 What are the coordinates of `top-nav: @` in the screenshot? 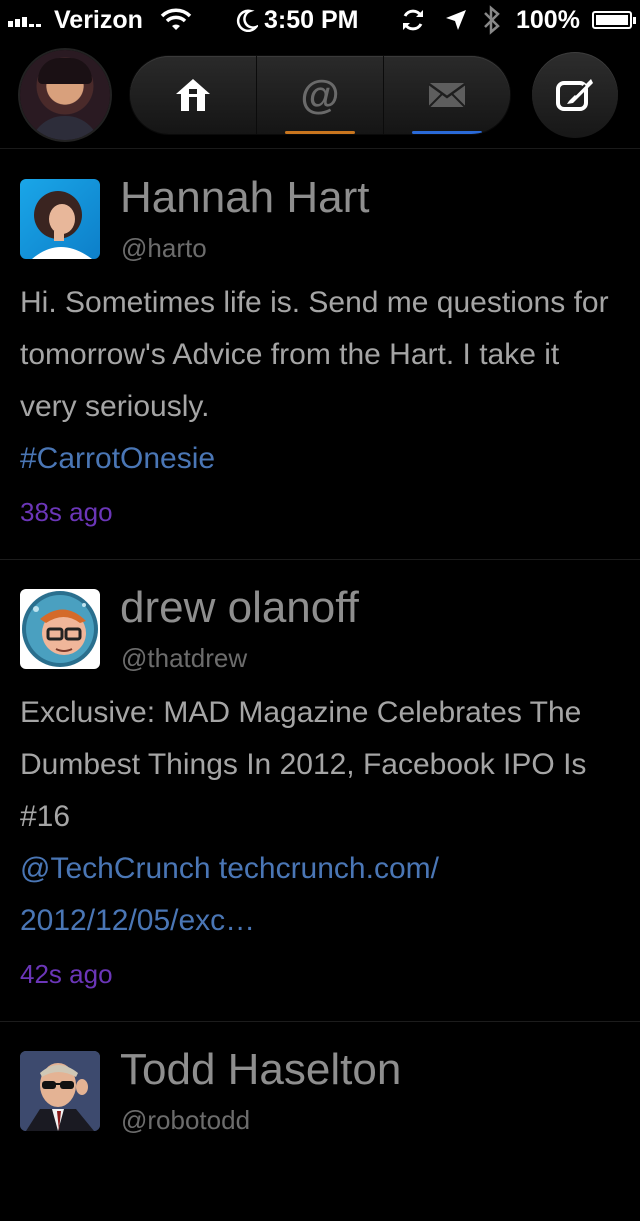 It's located at (320, 94).